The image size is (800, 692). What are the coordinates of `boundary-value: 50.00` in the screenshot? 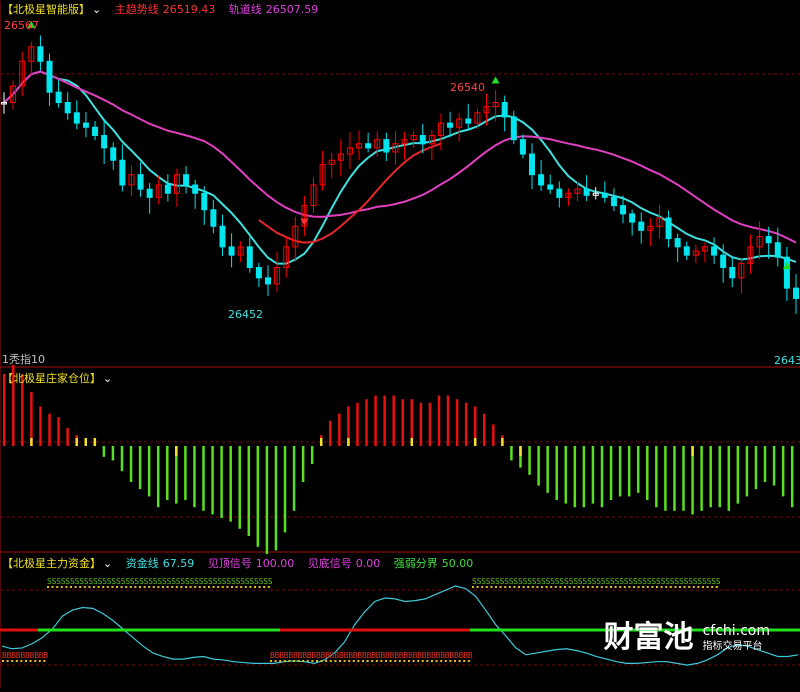 It's located at (457, 563).